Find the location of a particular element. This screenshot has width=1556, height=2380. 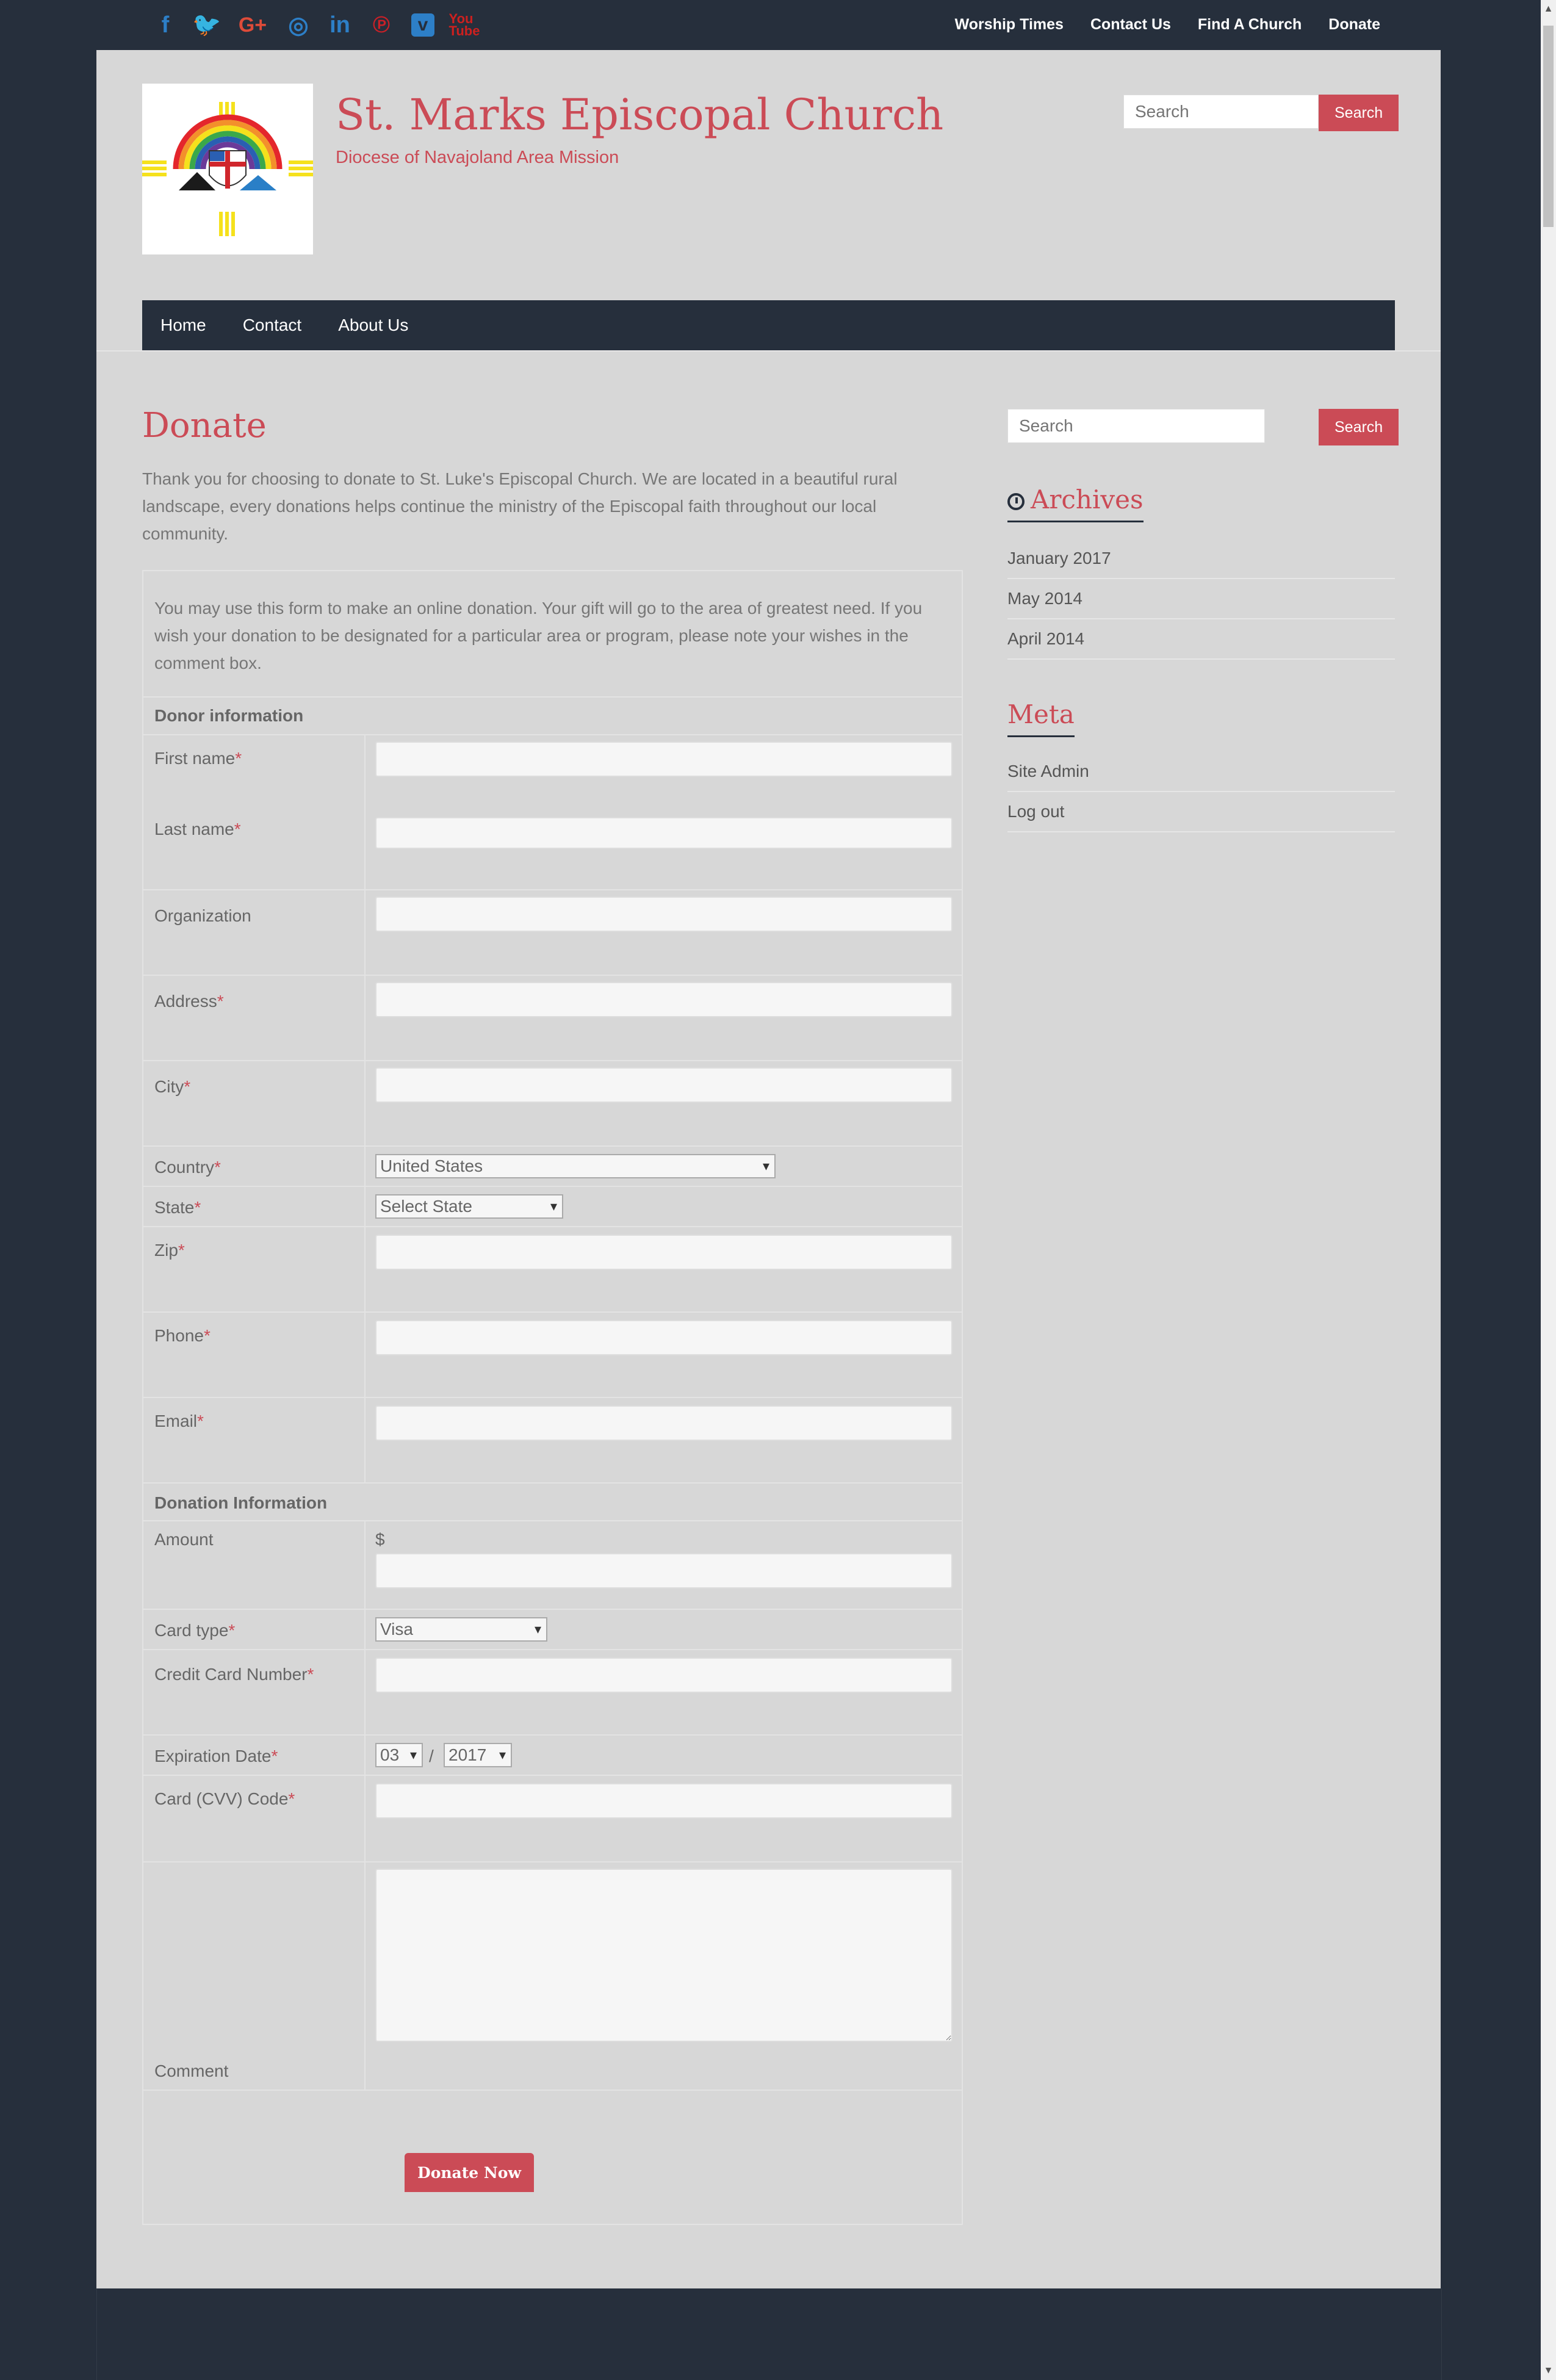

header-search-input is located at coordinates (1221, 112).